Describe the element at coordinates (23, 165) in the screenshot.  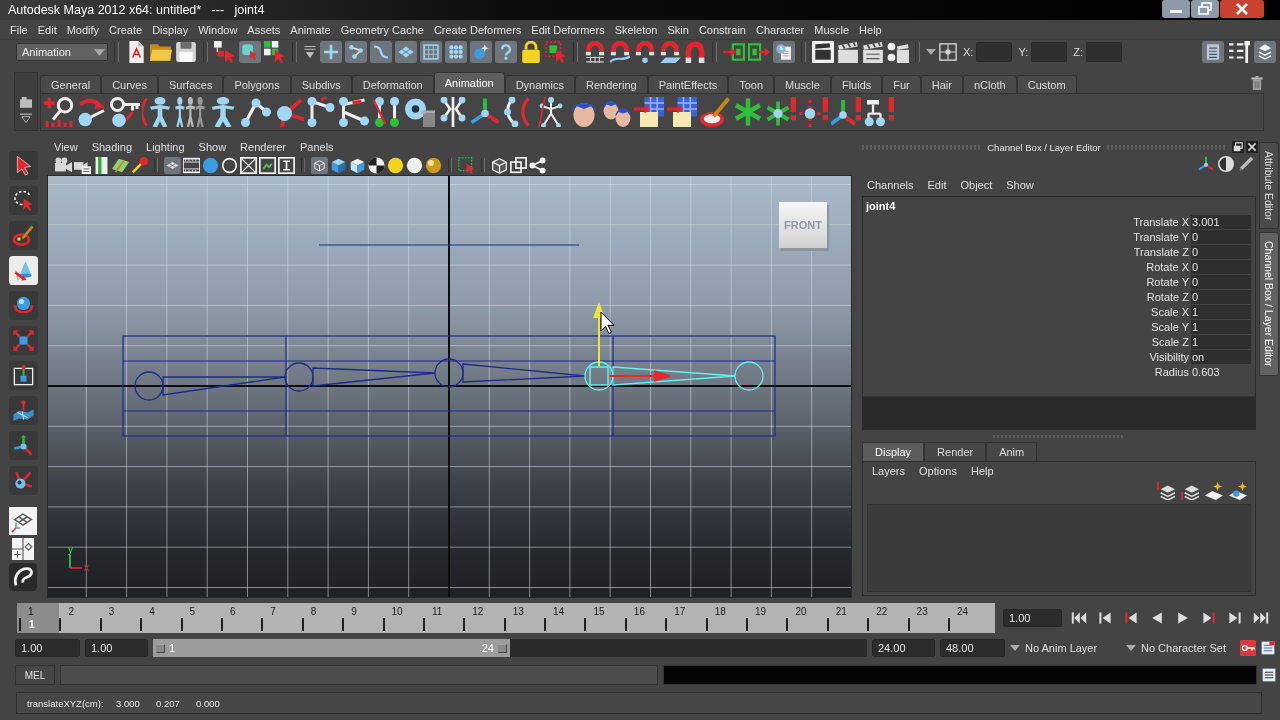
I see `arrow-cursor-icon` at that location.